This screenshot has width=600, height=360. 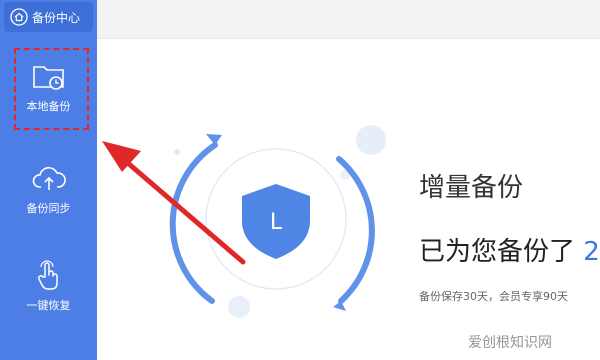 What do you see at coordinates (47, 275) in the screenshot?
I see `hand-pointer-icon` at bounding box center [47, 275].